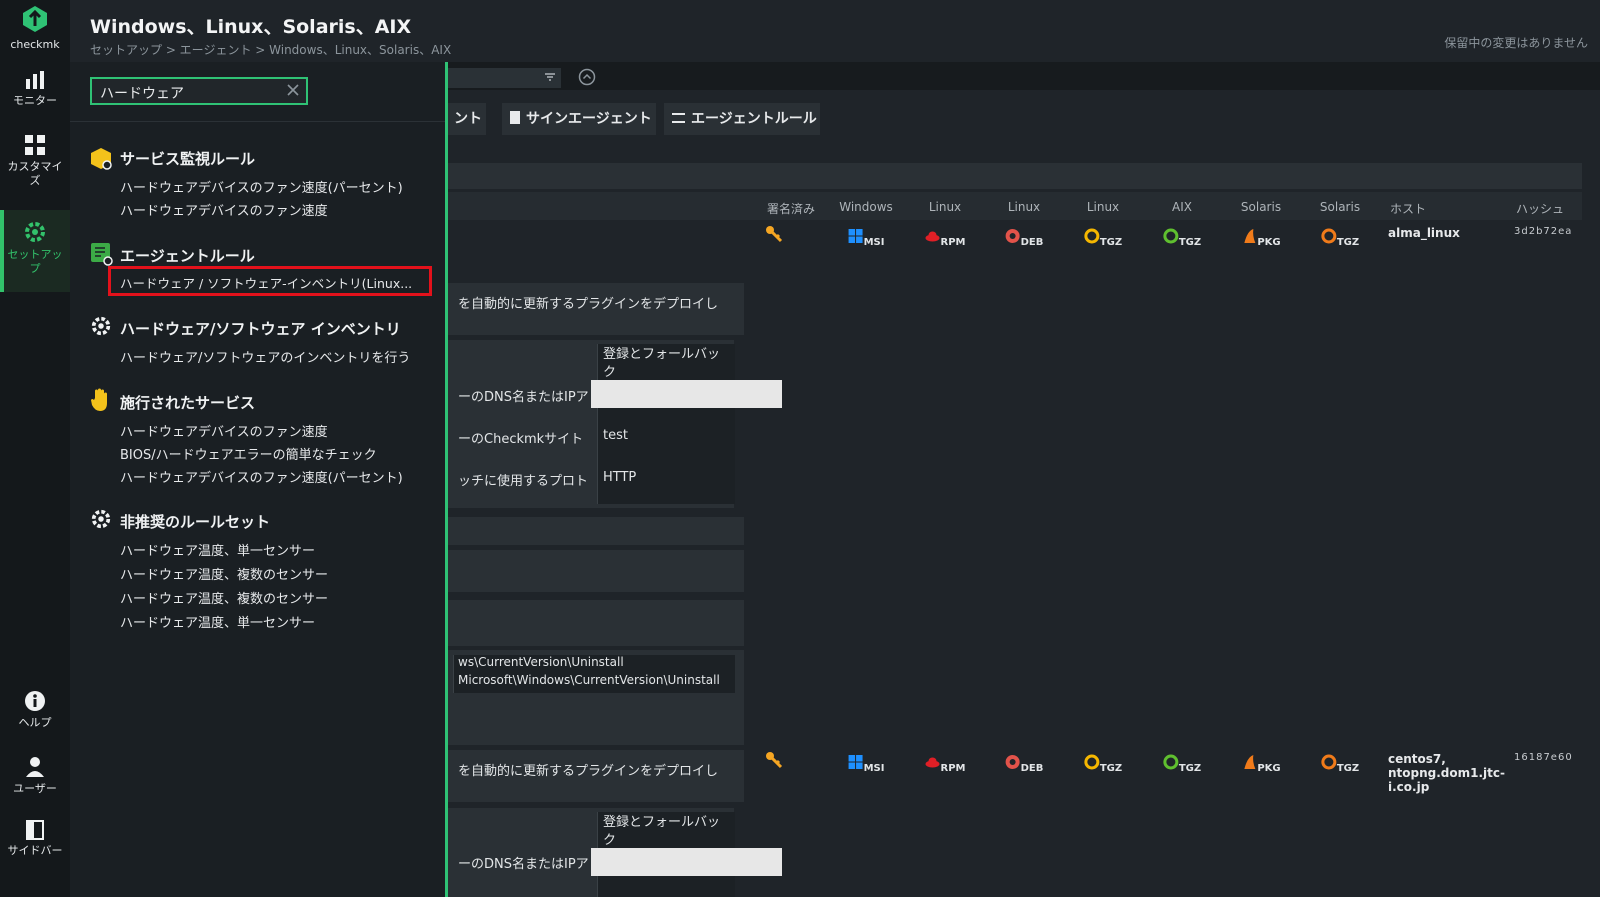 The height and width of the screenshot is (897, 1600). Describe the element at coordinates (1543, 757) in the screenshot. I see `hash-value: 16187e60` at that location.